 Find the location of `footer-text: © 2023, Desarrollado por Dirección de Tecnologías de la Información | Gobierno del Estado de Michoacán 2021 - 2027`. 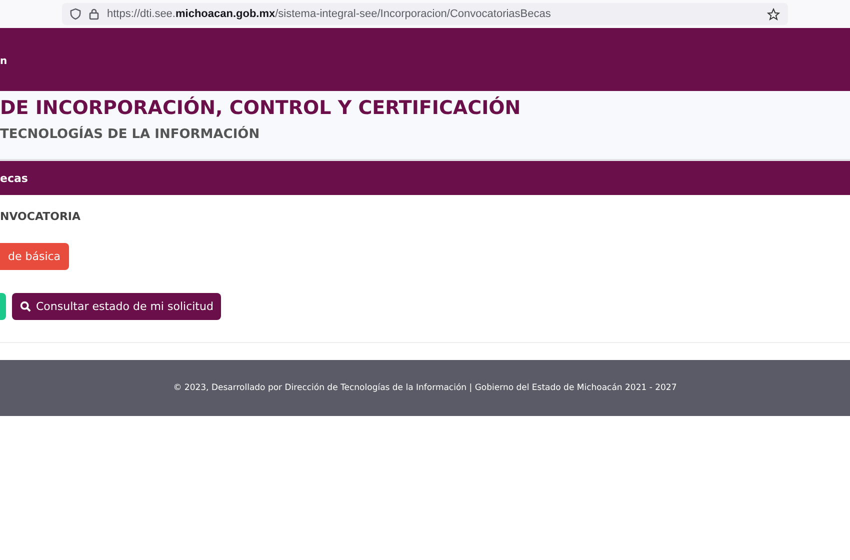

footer-text: © 2023, Desarrollado por Dirección de Tecnologías de la Información | Gobierno del Estado de Michoacán 2021 - 2027 is located at coordinates (425, 388).